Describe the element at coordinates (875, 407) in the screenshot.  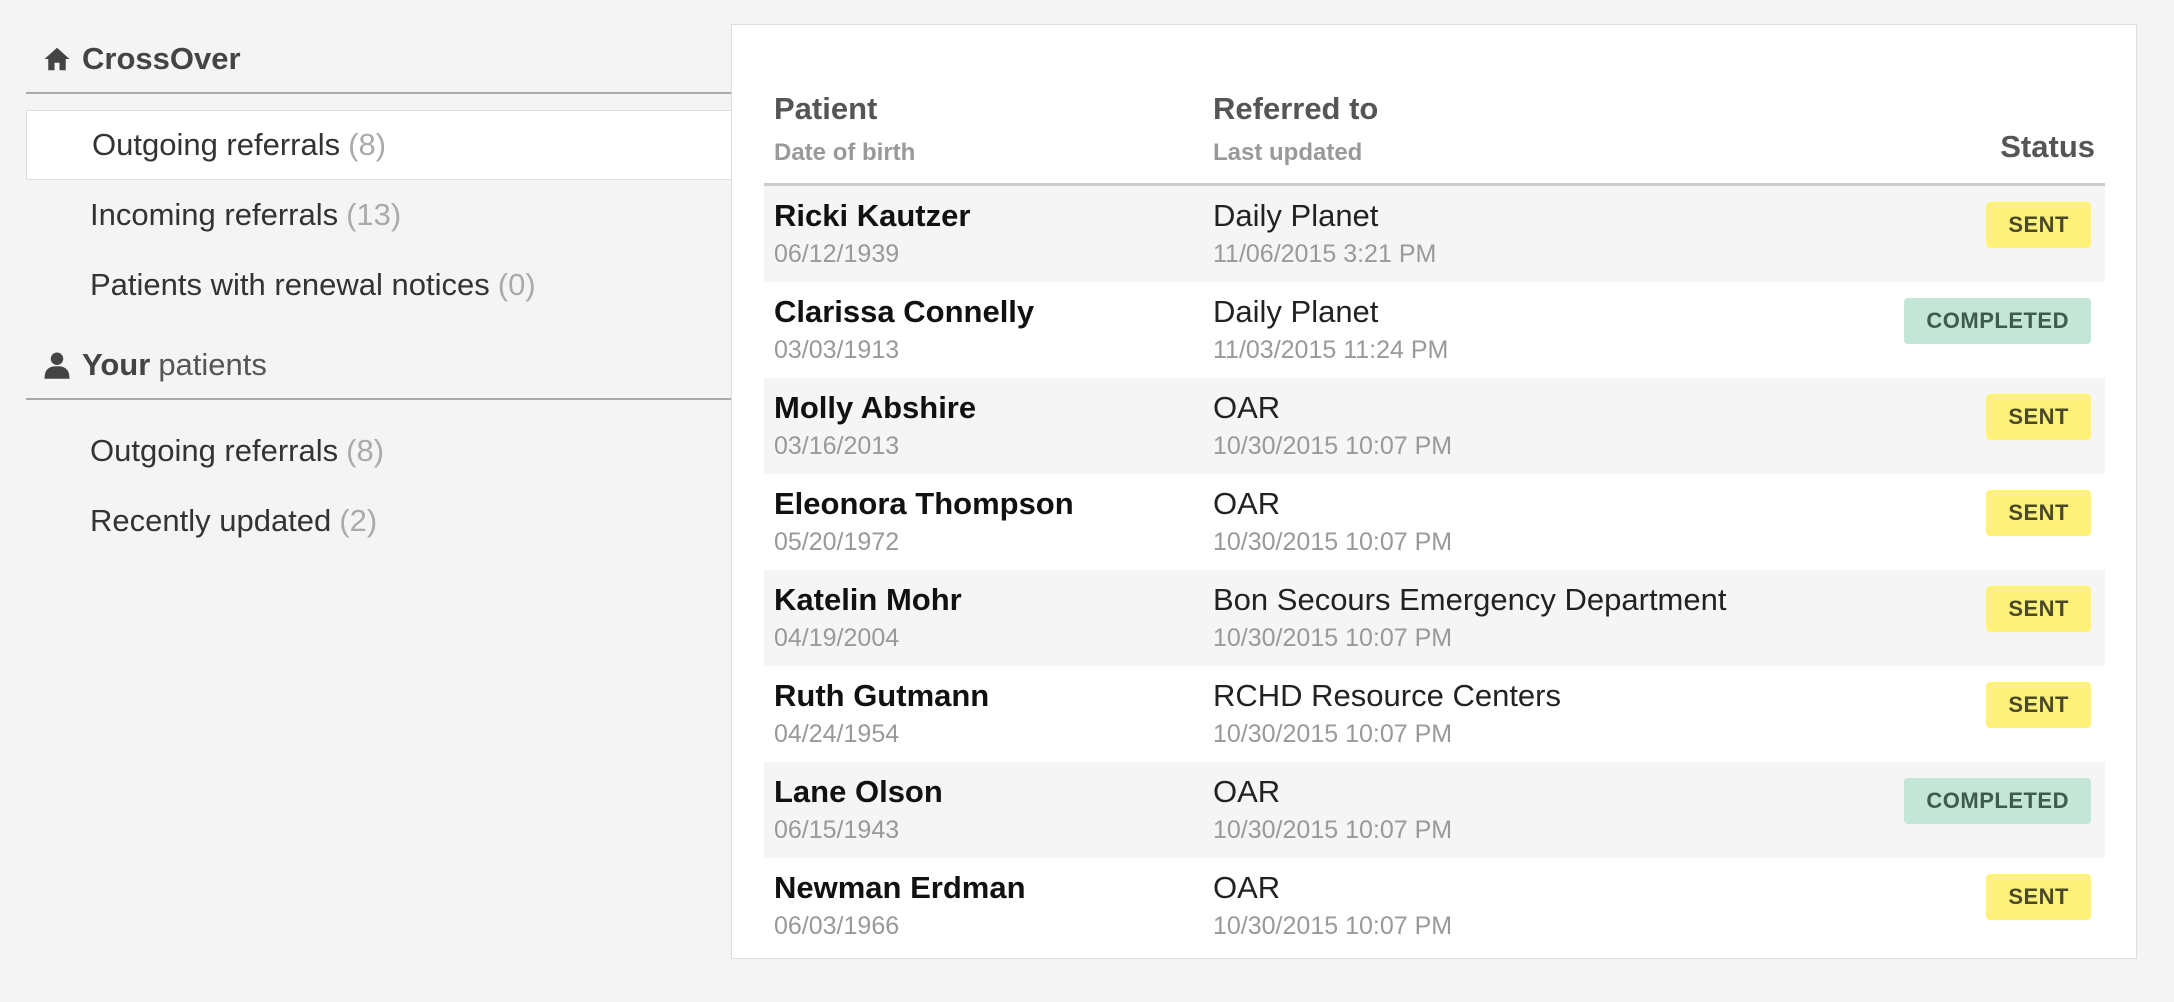
I see `patient-name: Molly Abshire` at that location.